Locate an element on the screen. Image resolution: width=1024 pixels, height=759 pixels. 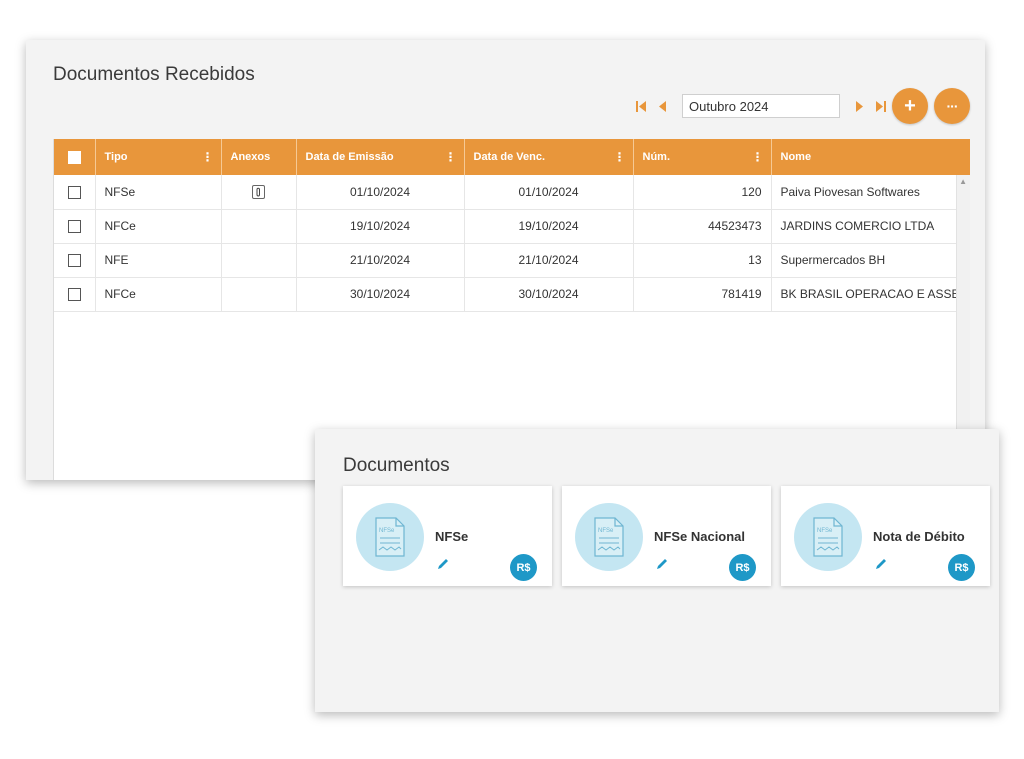
cell-nome: Paiva Piovesan Softwares is located at coordinates (870, 192).